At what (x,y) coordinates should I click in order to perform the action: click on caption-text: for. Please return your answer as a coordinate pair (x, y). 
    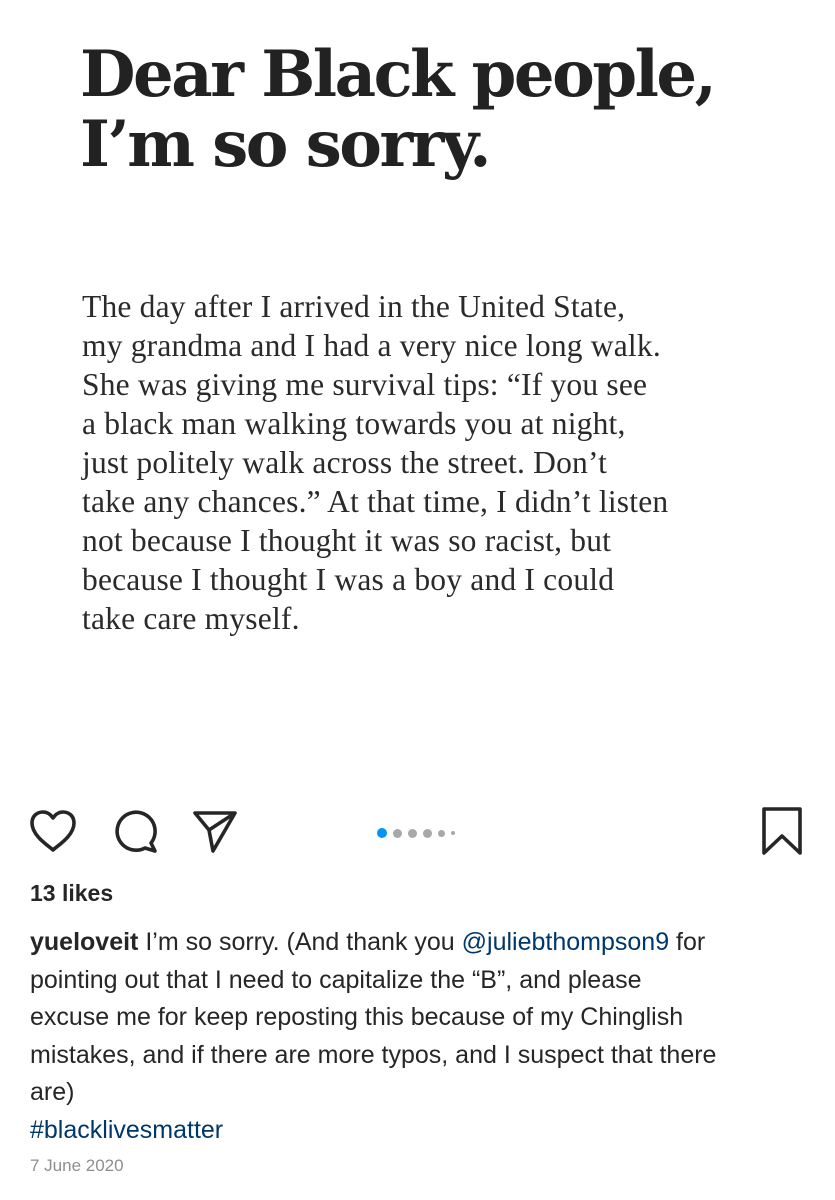
    Looking at the image, I should click on (687, 942).